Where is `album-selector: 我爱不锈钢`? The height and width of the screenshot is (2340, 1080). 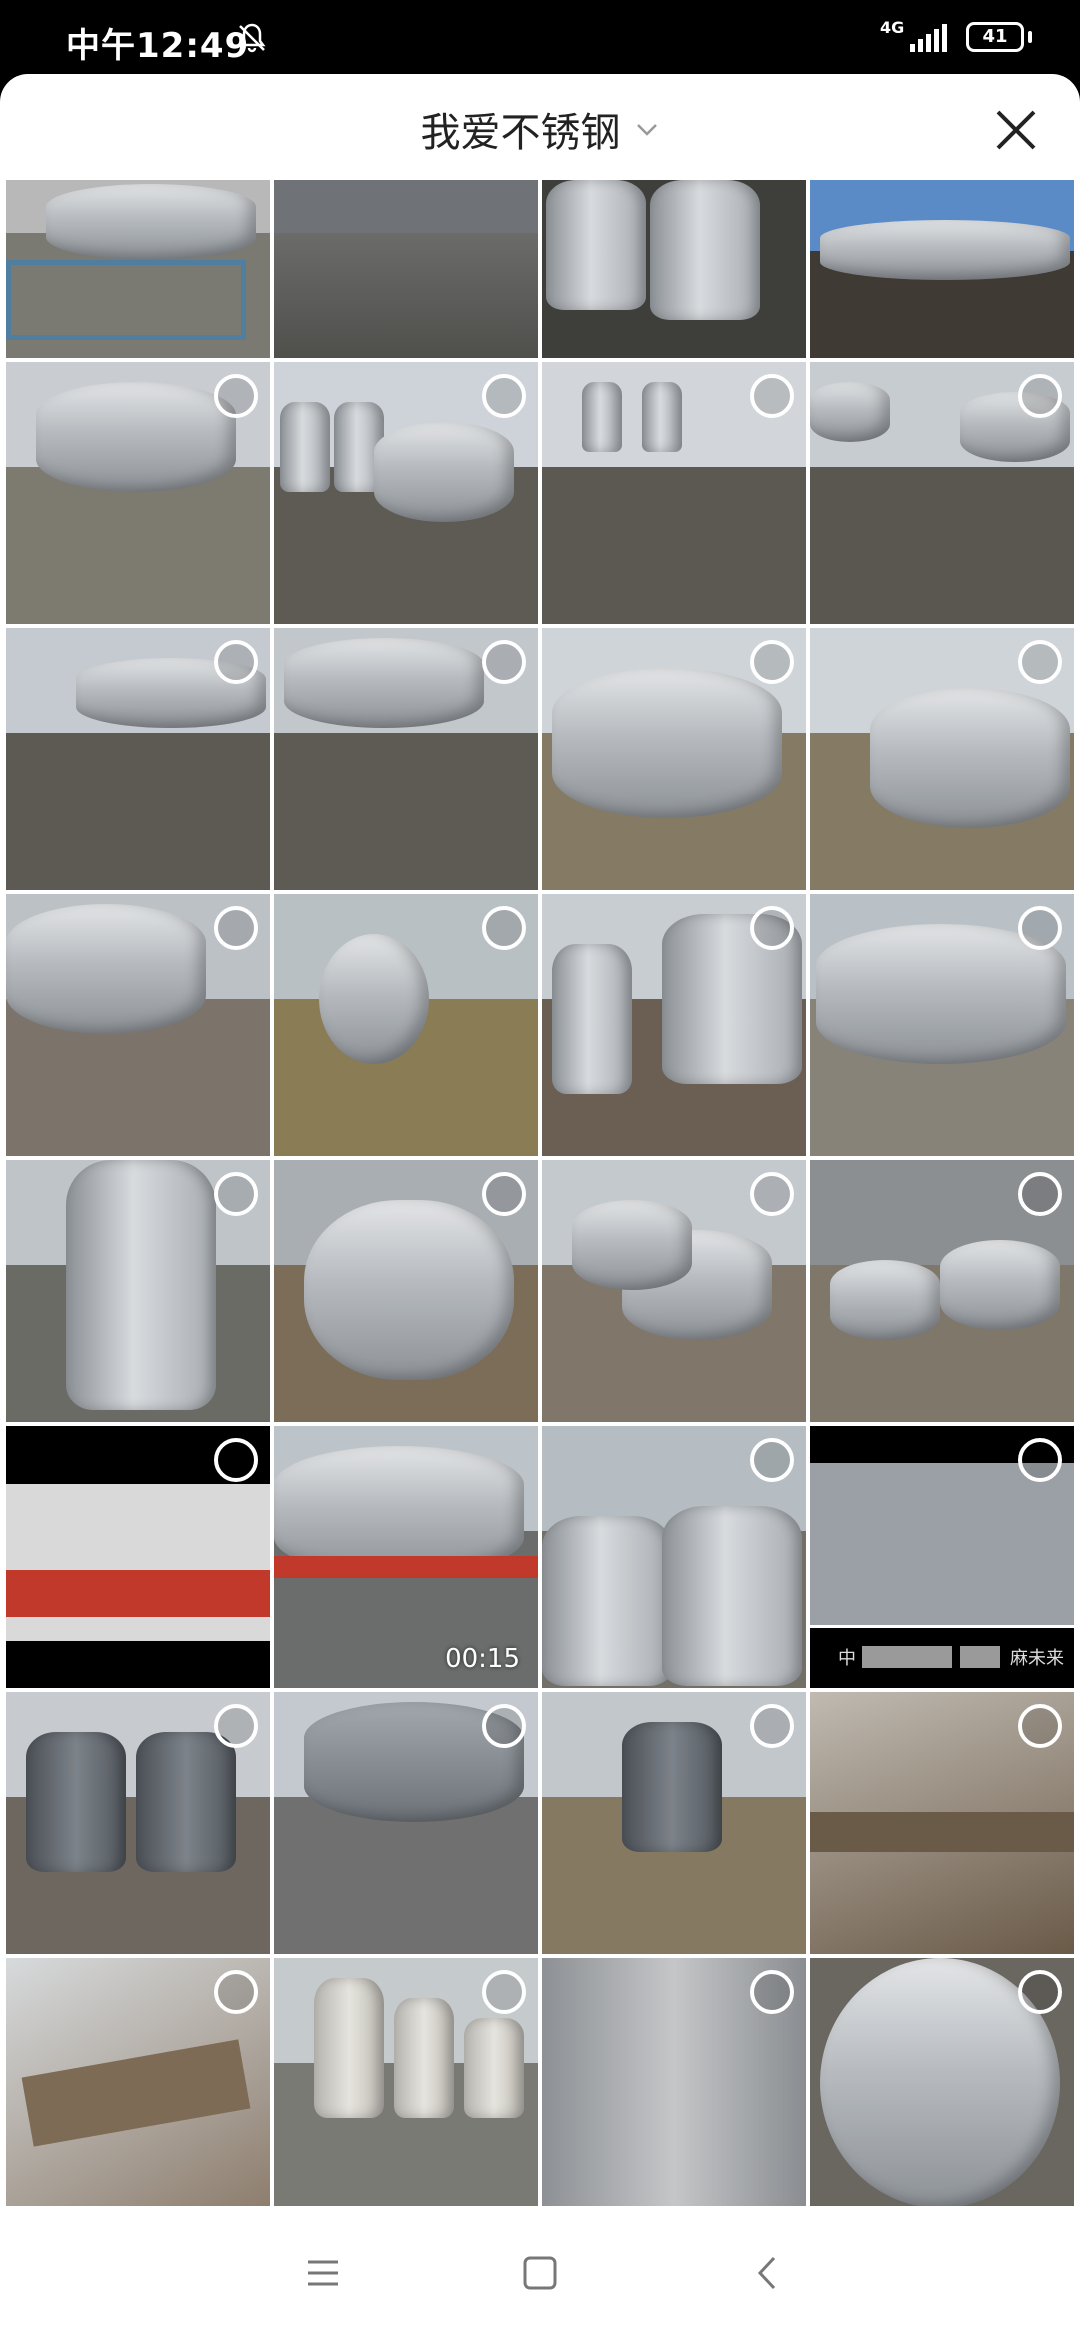
album-selector: 我爱不锈钢 is located at coordinates (540, 130).